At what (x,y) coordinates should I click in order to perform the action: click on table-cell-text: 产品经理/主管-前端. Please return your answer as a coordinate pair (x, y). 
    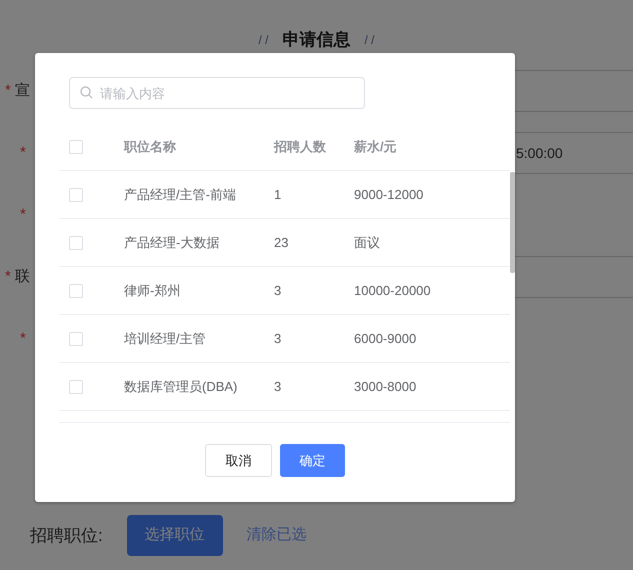
    Looking at the image, I should click on (180, 195).